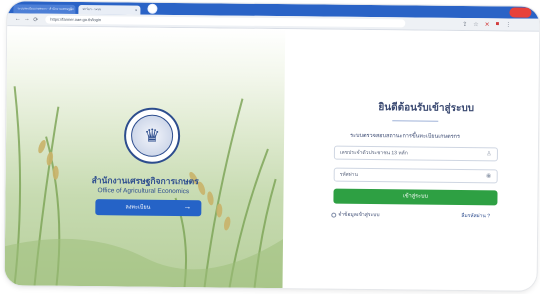  What do you see at coordinates (35, 19) in the screenshot?
I see `reload-icon: ⟳` at bounding box center [35, 19].